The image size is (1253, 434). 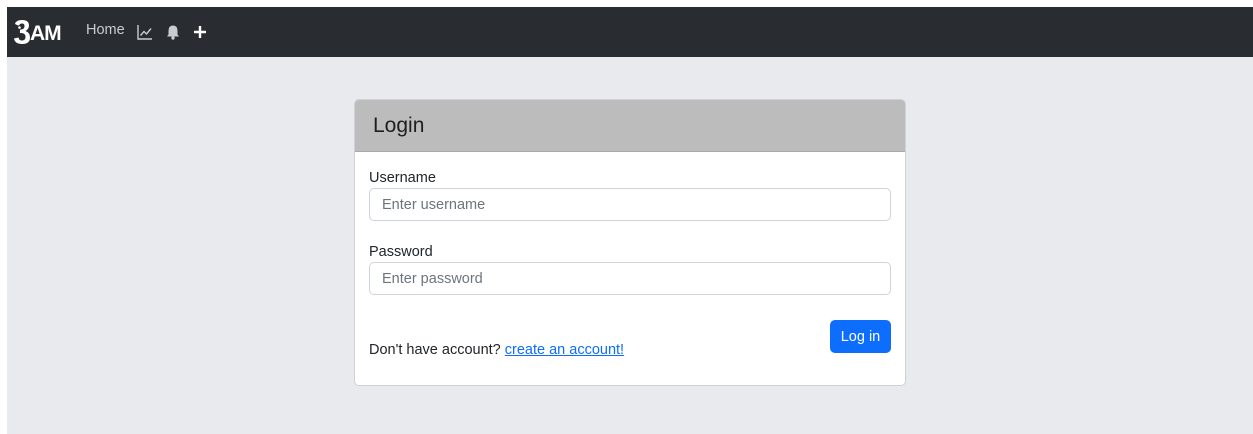 What do you see at coordinates (630, 278) in the screenshot?
I see `password-input` at bounding box center [630, 278].